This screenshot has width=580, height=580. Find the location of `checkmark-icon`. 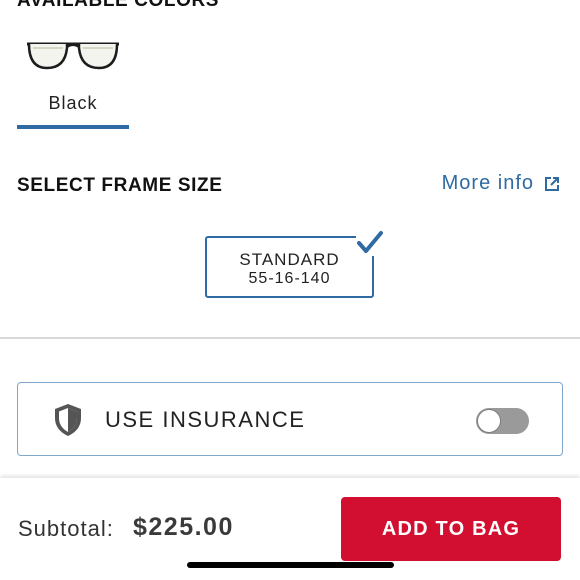

checkmark-icon is located at coordinates (370, 243).